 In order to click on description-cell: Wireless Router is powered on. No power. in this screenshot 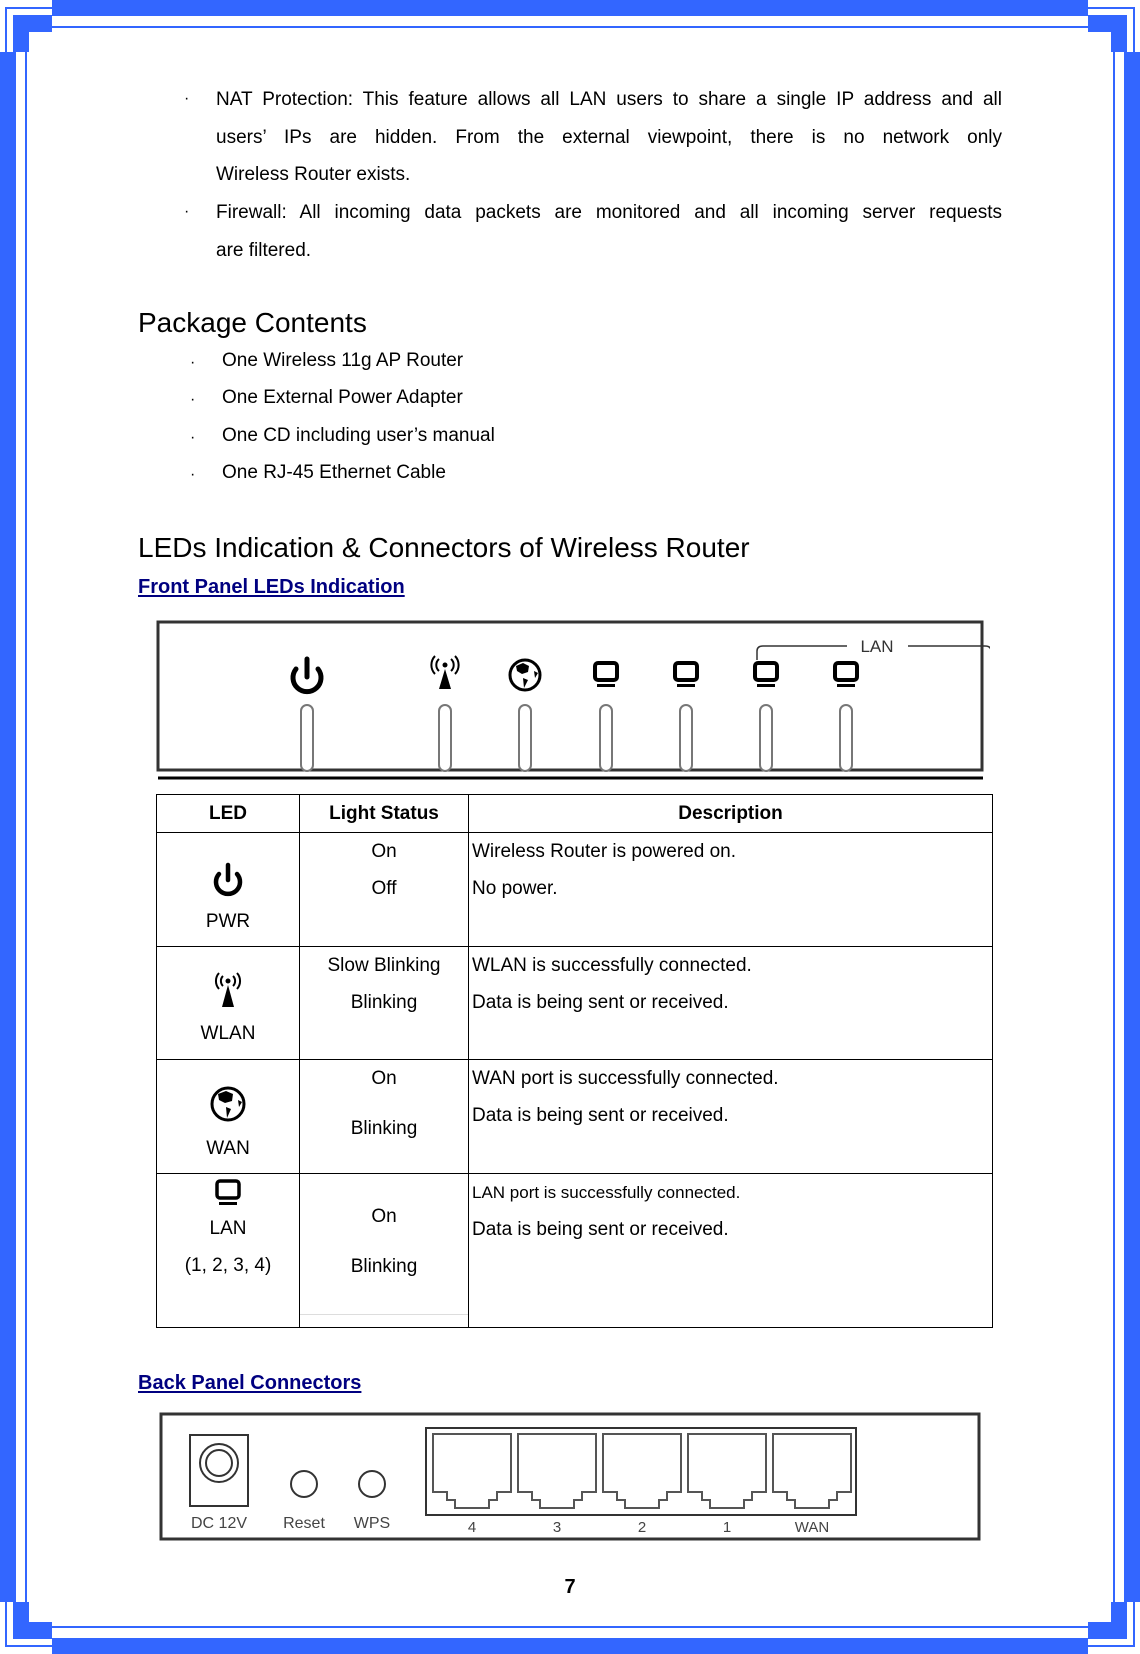, I will do `click(730, 889)`.